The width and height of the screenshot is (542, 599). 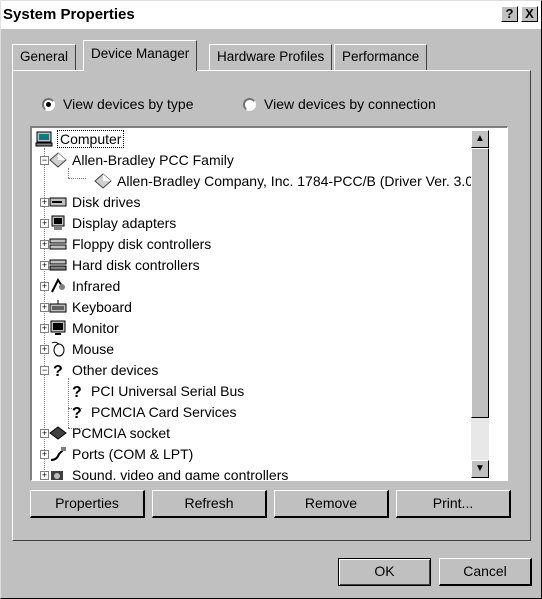 I want to click on tree-item: Computer, so click(x=80, y=139).